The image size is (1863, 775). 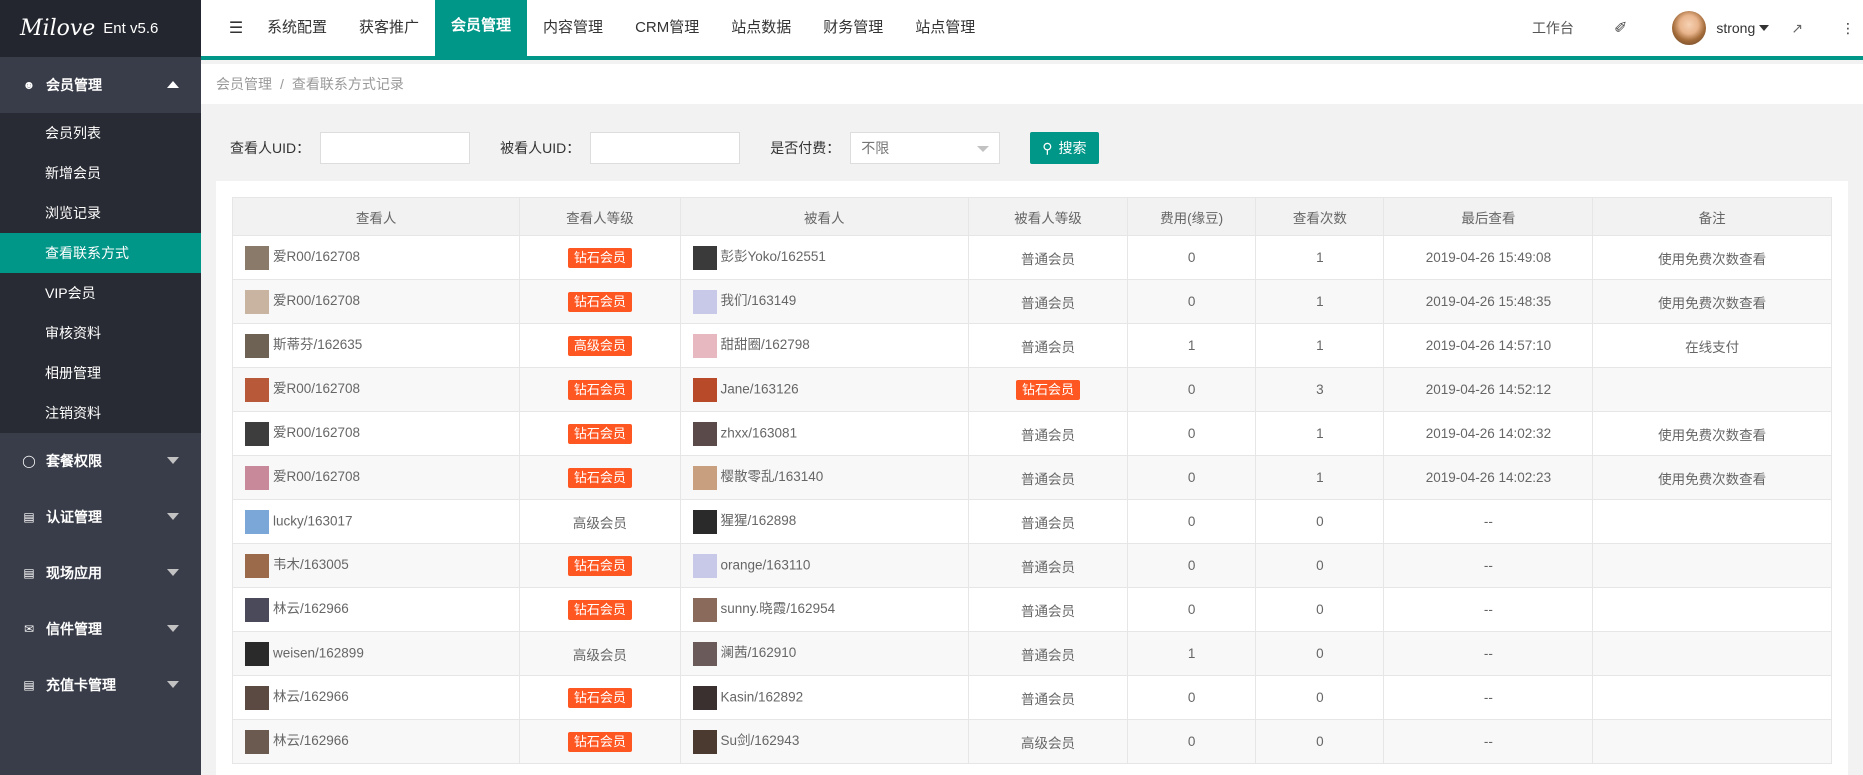 What do you see at coordinates (1712, 741) in the screenshot?
I see `cell-note` at bounding box center [1712, 741].